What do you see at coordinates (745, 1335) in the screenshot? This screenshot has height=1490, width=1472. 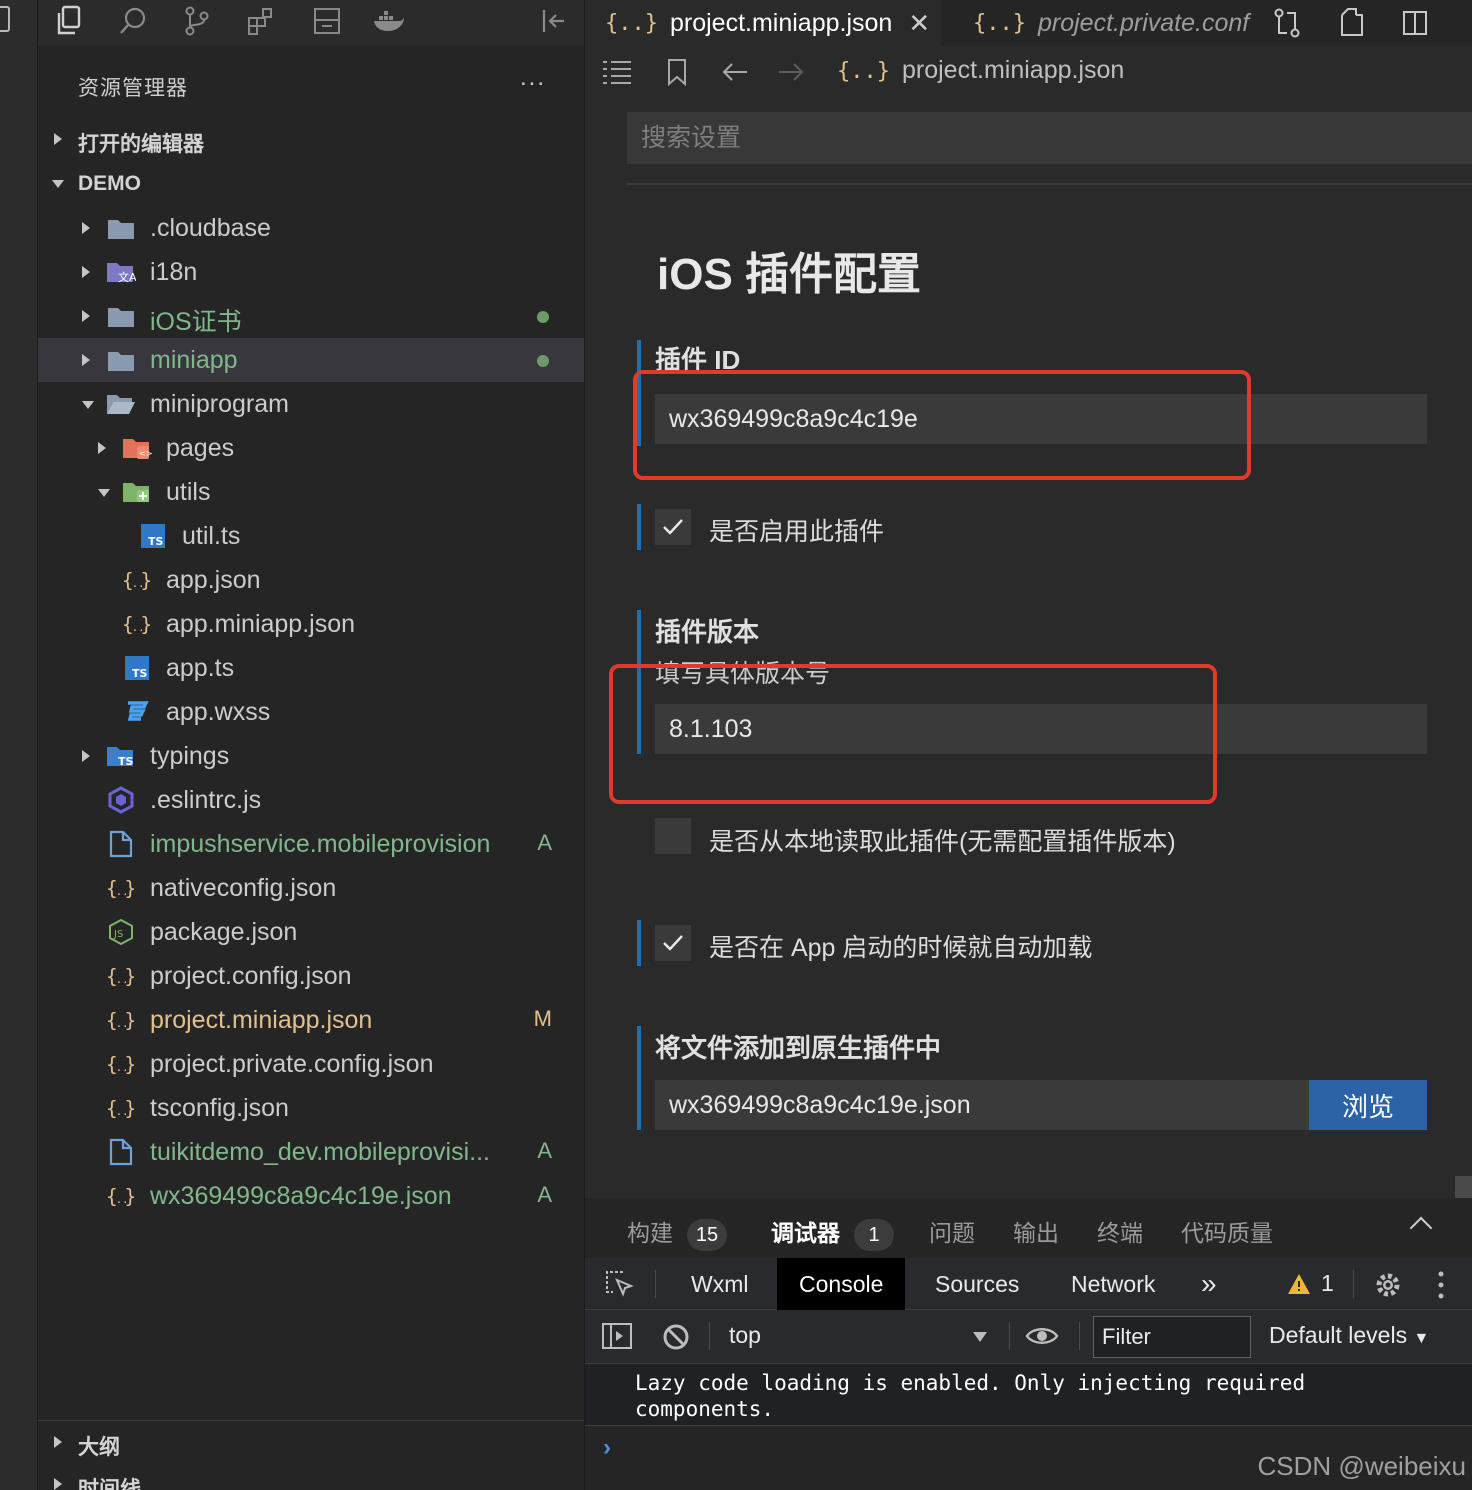 I see `context-select: top` at bounding box center [745, 1335].